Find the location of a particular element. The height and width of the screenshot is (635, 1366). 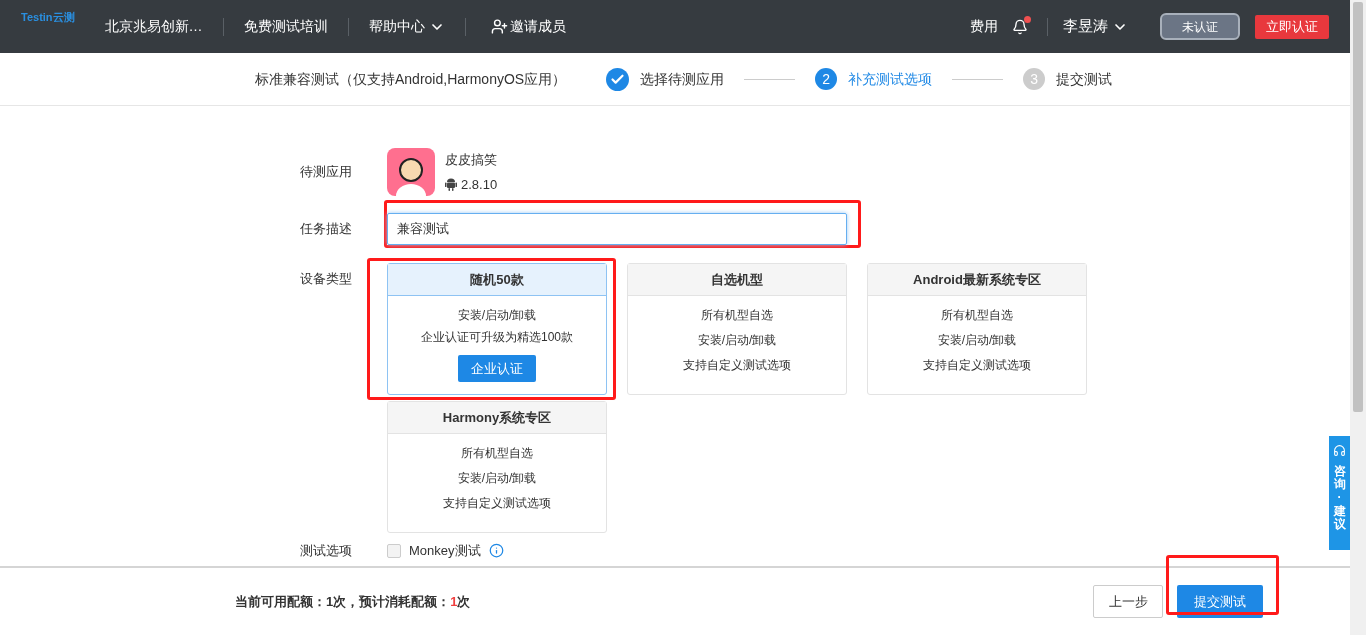

info-icon is located at coordinates (496, 551).